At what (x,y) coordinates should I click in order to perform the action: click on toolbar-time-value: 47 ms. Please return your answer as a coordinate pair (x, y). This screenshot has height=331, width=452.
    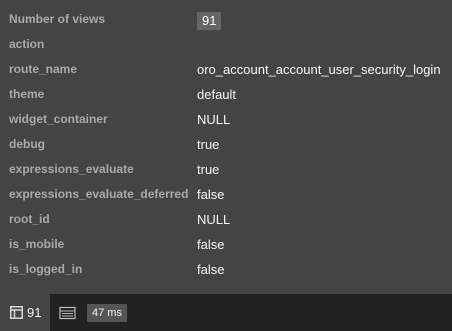
    Looking at the image, I should click on (107, 312).